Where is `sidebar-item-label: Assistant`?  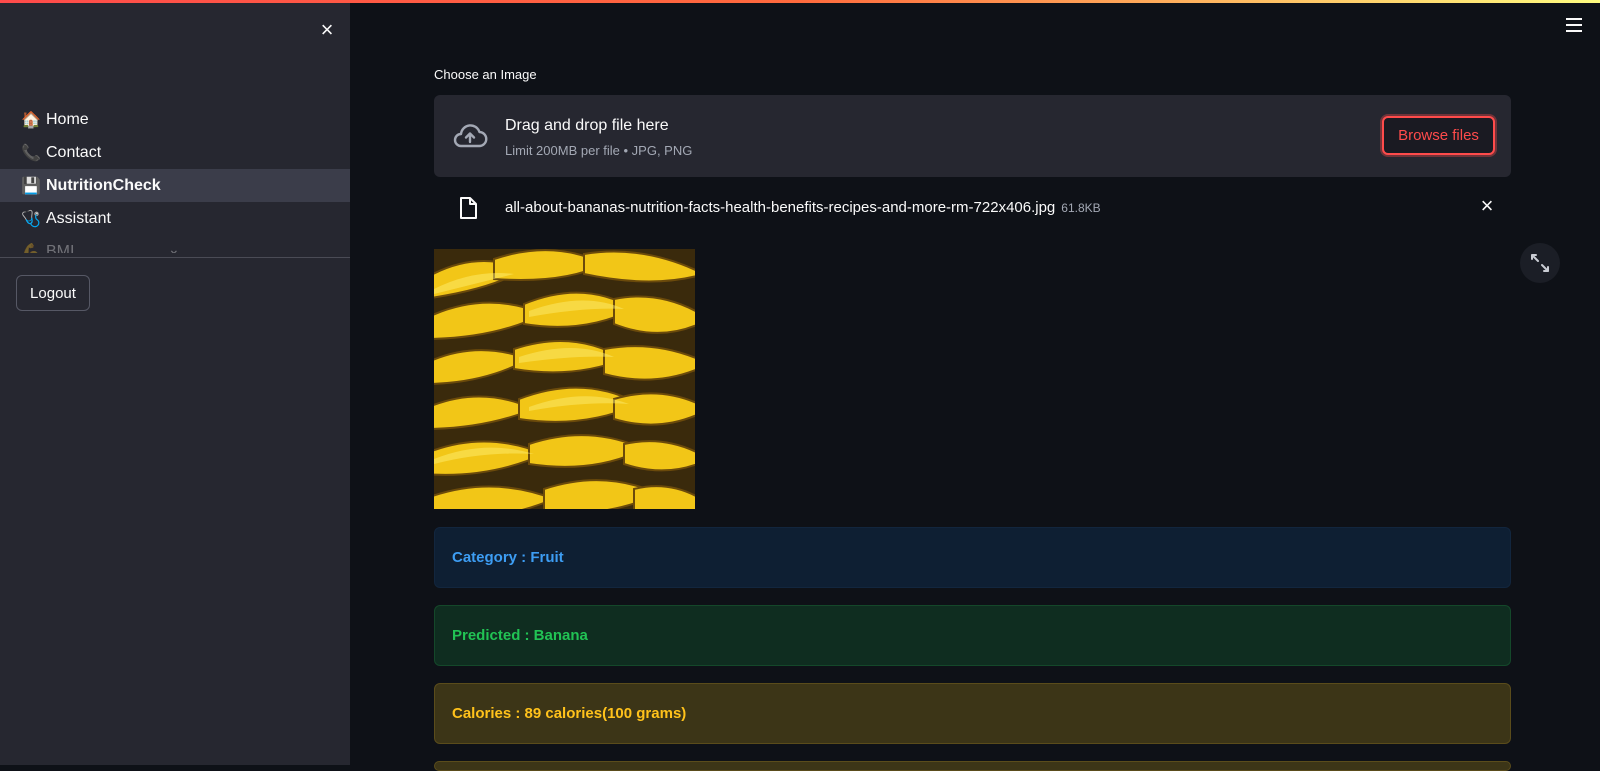
sidebar-item-label: Assistant is located at coordinates (78, 218).